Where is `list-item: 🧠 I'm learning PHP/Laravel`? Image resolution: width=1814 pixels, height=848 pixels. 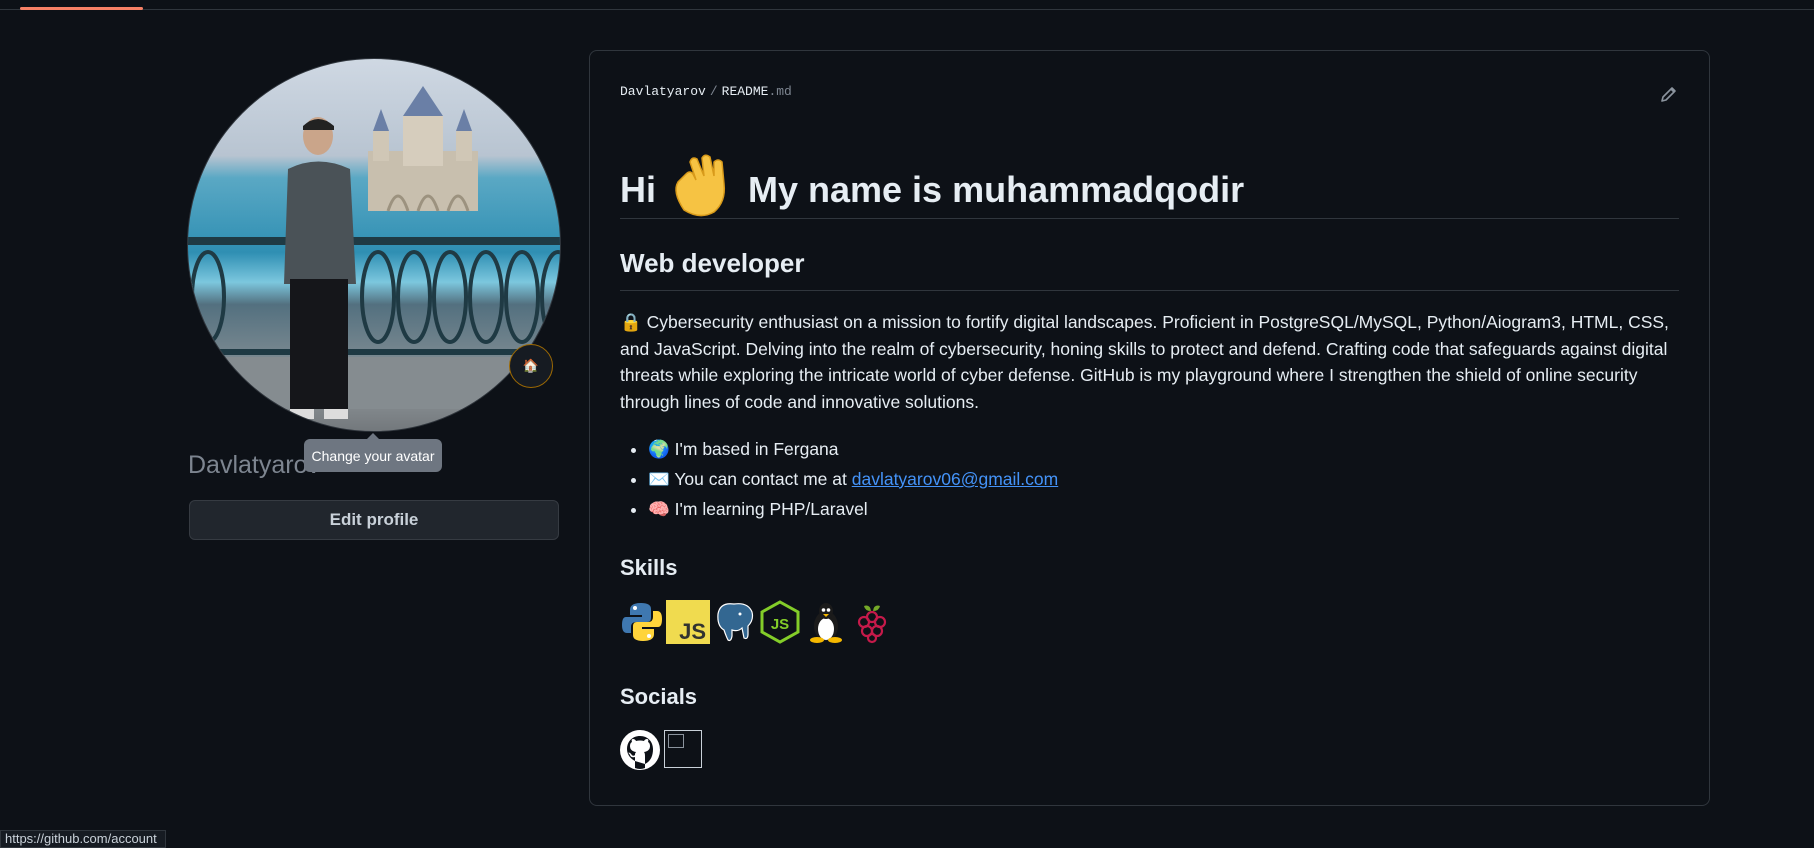
list-item: 🧠 I'm learning PHP/Laravel is located at coordinates (853, 509).